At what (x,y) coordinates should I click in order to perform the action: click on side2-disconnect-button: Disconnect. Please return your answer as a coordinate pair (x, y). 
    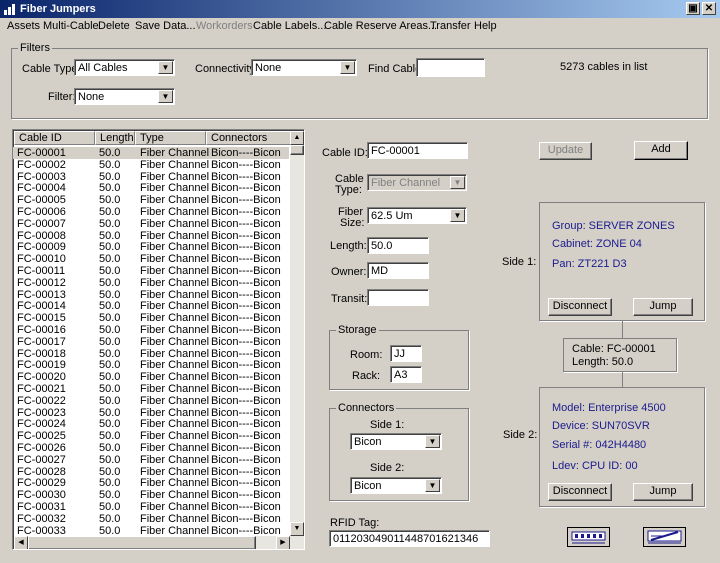
    Looking at the image, I should click on (580, 492).